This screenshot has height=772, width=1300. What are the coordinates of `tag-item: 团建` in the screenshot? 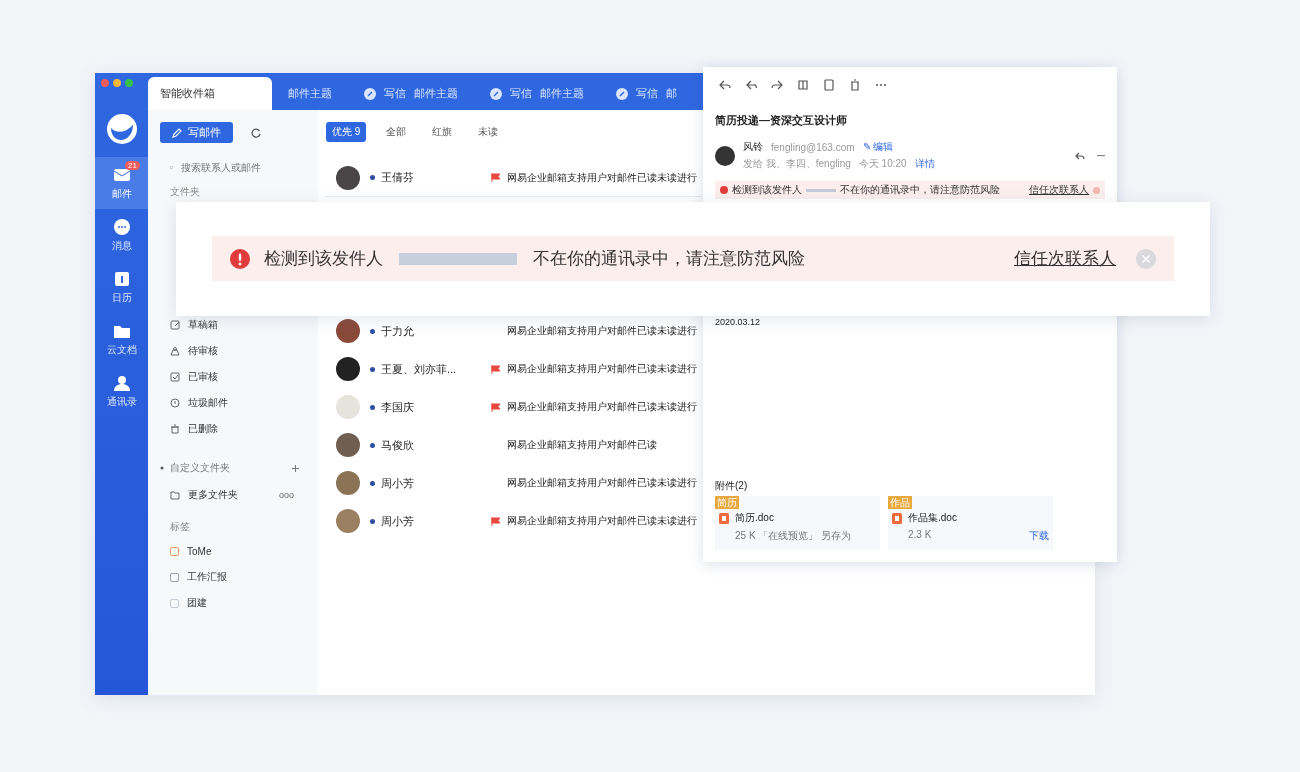 It's located at (233, 603).